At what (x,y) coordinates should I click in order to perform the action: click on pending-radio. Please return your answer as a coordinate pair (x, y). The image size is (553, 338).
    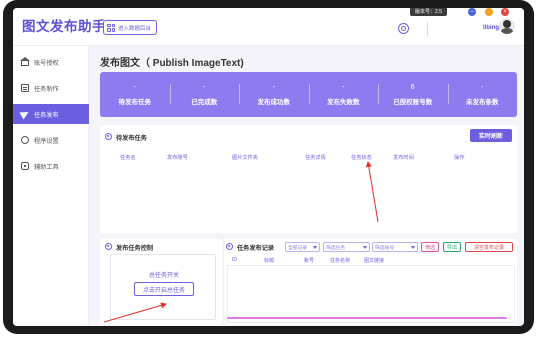
    Looking at the image, I should click on (108, 136).